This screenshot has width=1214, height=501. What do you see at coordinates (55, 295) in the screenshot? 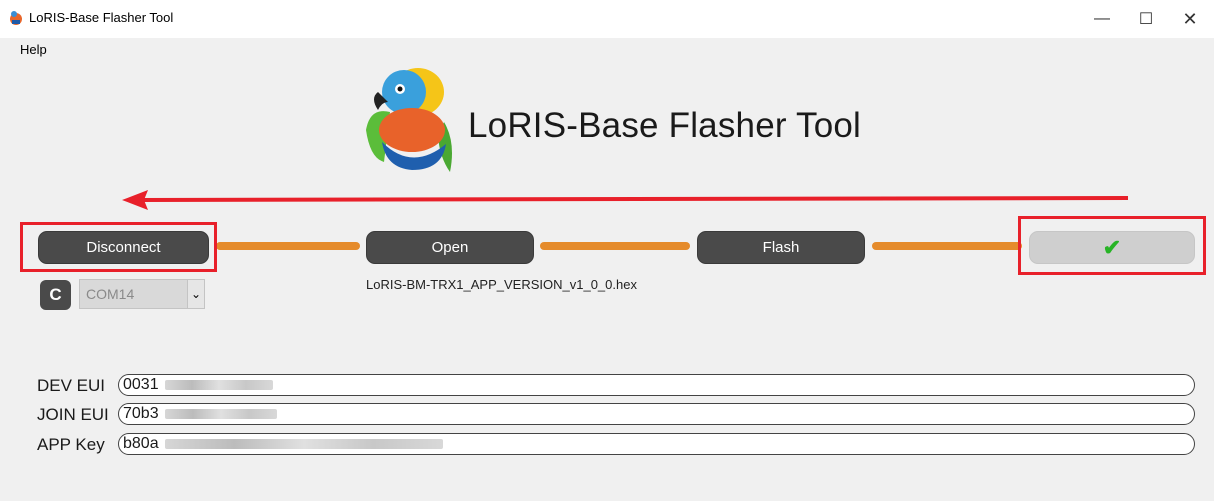
I see `refresh-ports-button: C` at bounding box center [55, 295].